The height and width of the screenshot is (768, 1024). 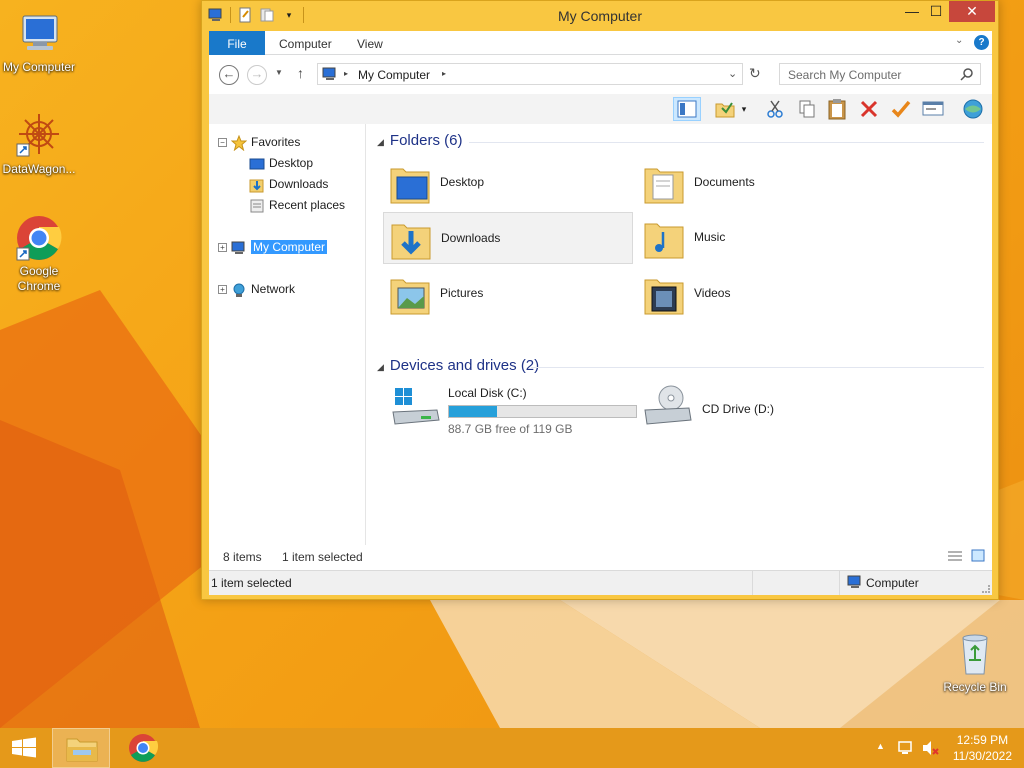 What do you see at coordinates (869, 109) in the screenshot?
I see `delete-icon` at bounding box center [869, 109].